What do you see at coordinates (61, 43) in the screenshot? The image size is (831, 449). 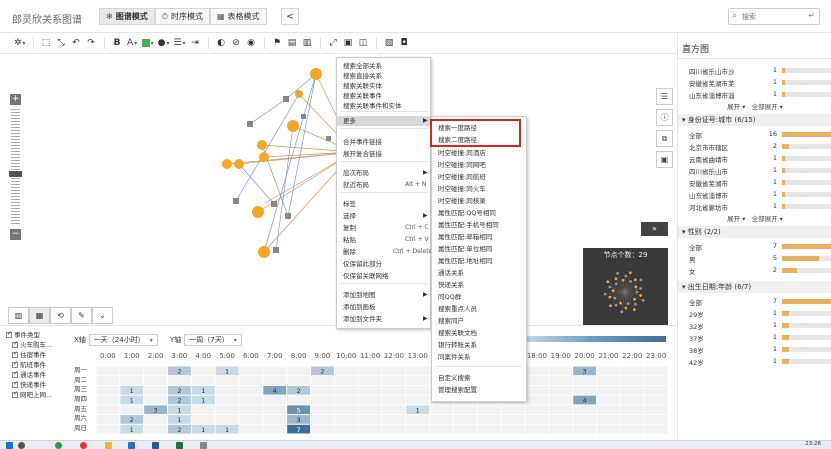 I see `fit-icon: ⤡` at bounding box center [61, 43].